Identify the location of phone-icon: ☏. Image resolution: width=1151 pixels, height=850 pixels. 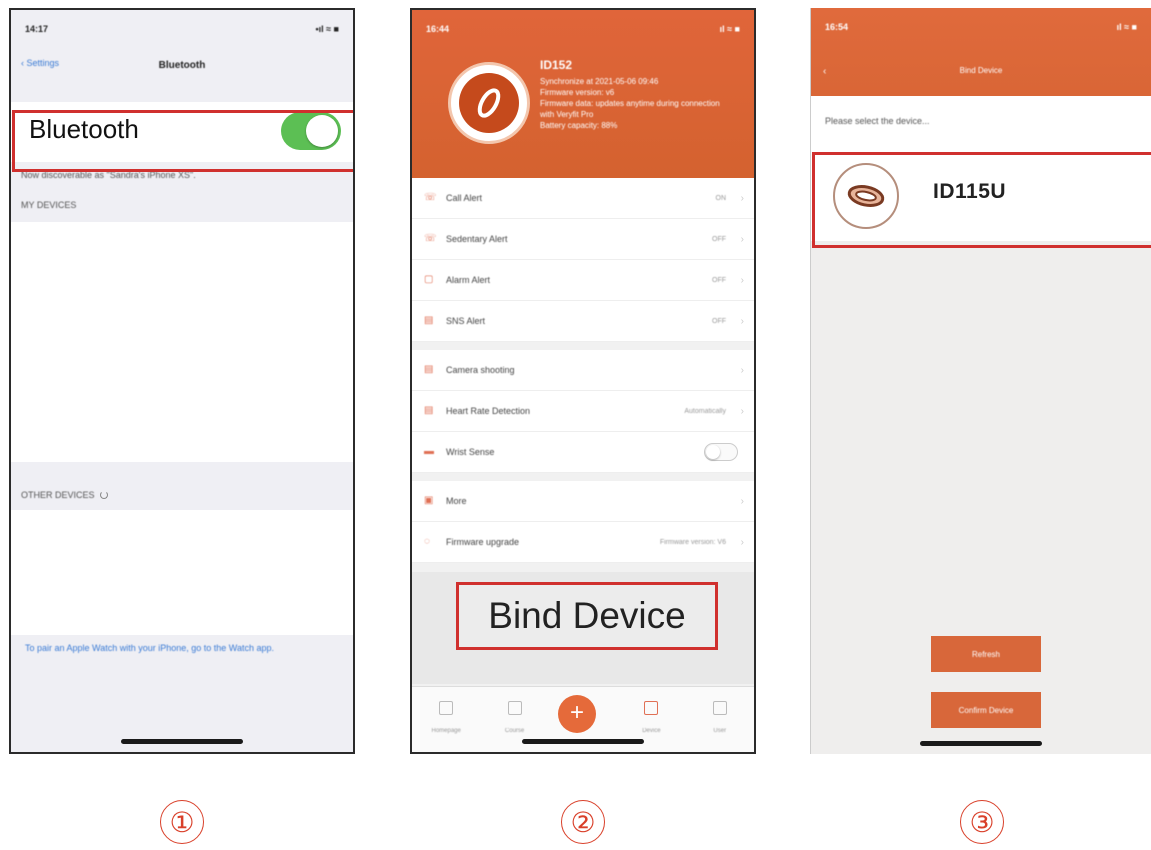
(430, 197).